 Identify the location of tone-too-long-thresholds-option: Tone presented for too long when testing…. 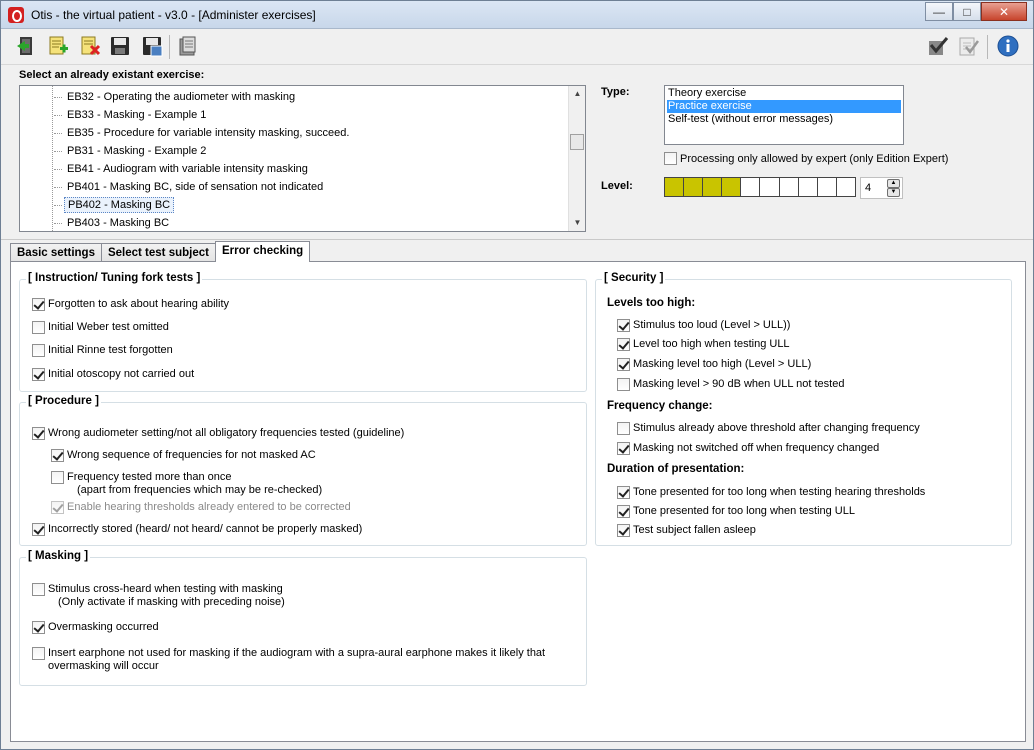
(771, 492).